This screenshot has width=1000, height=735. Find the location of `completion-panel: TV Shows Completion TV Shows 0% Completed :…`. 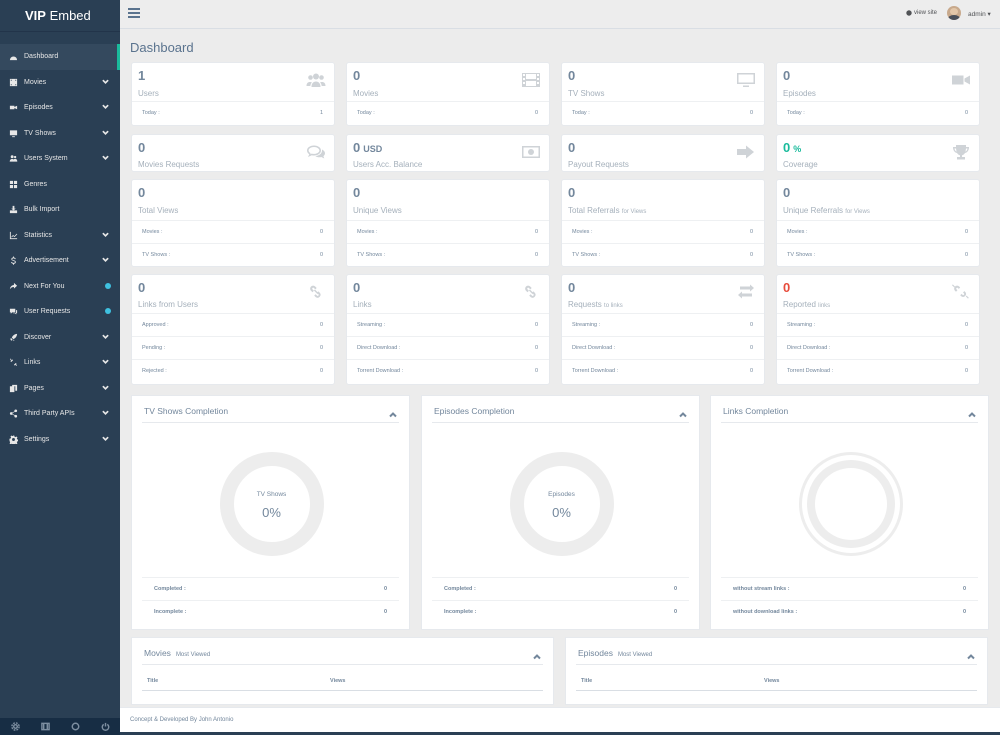

completion-panel: TV Shows Completion TV Shows 0% Completed :… is located at coordinates (270, 512).